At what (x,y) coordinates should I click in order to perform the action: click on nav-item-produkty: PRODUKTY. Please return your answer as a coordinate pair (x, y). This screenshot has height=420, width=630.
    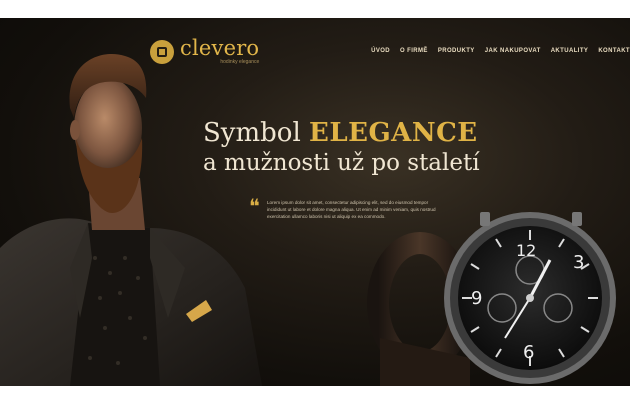
    Looking at the image, I should click on (456, 51).